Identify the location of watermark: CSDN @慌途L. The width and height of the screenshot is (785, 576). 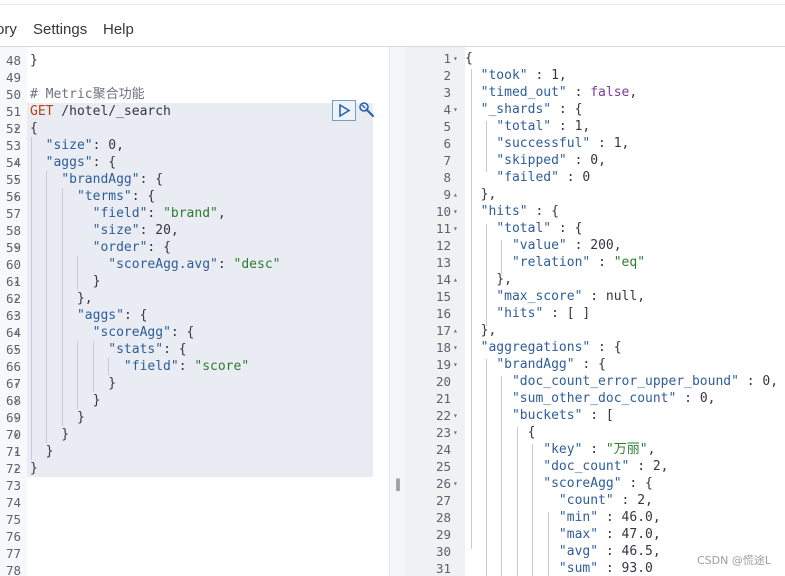
(734, 560).